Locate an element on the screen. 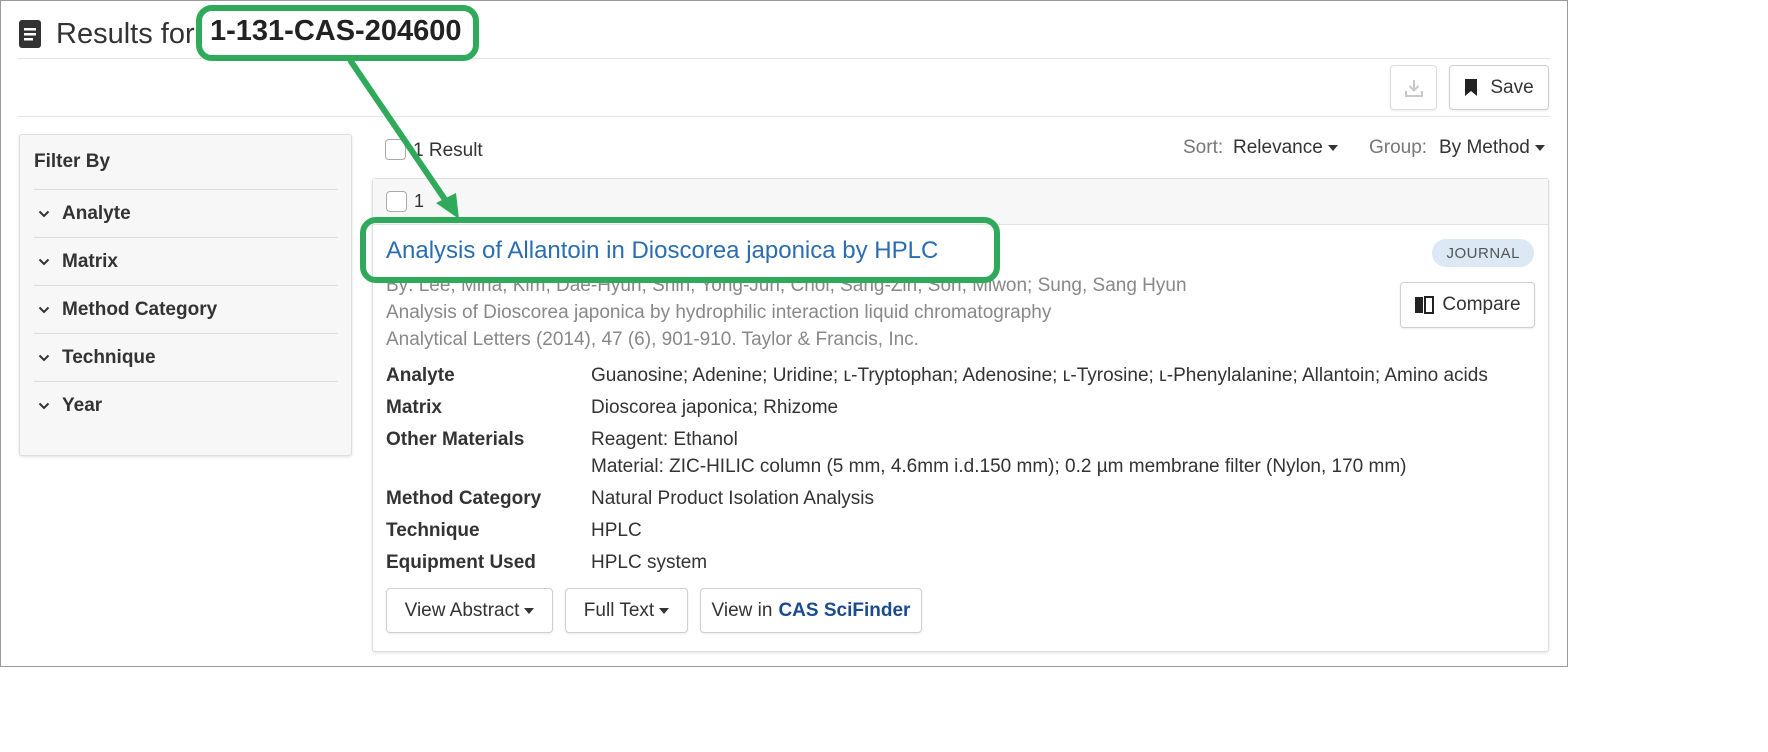 The width and height of the screenshot is (1768, 752). callout-arrow is located at coordinates (403, 138).